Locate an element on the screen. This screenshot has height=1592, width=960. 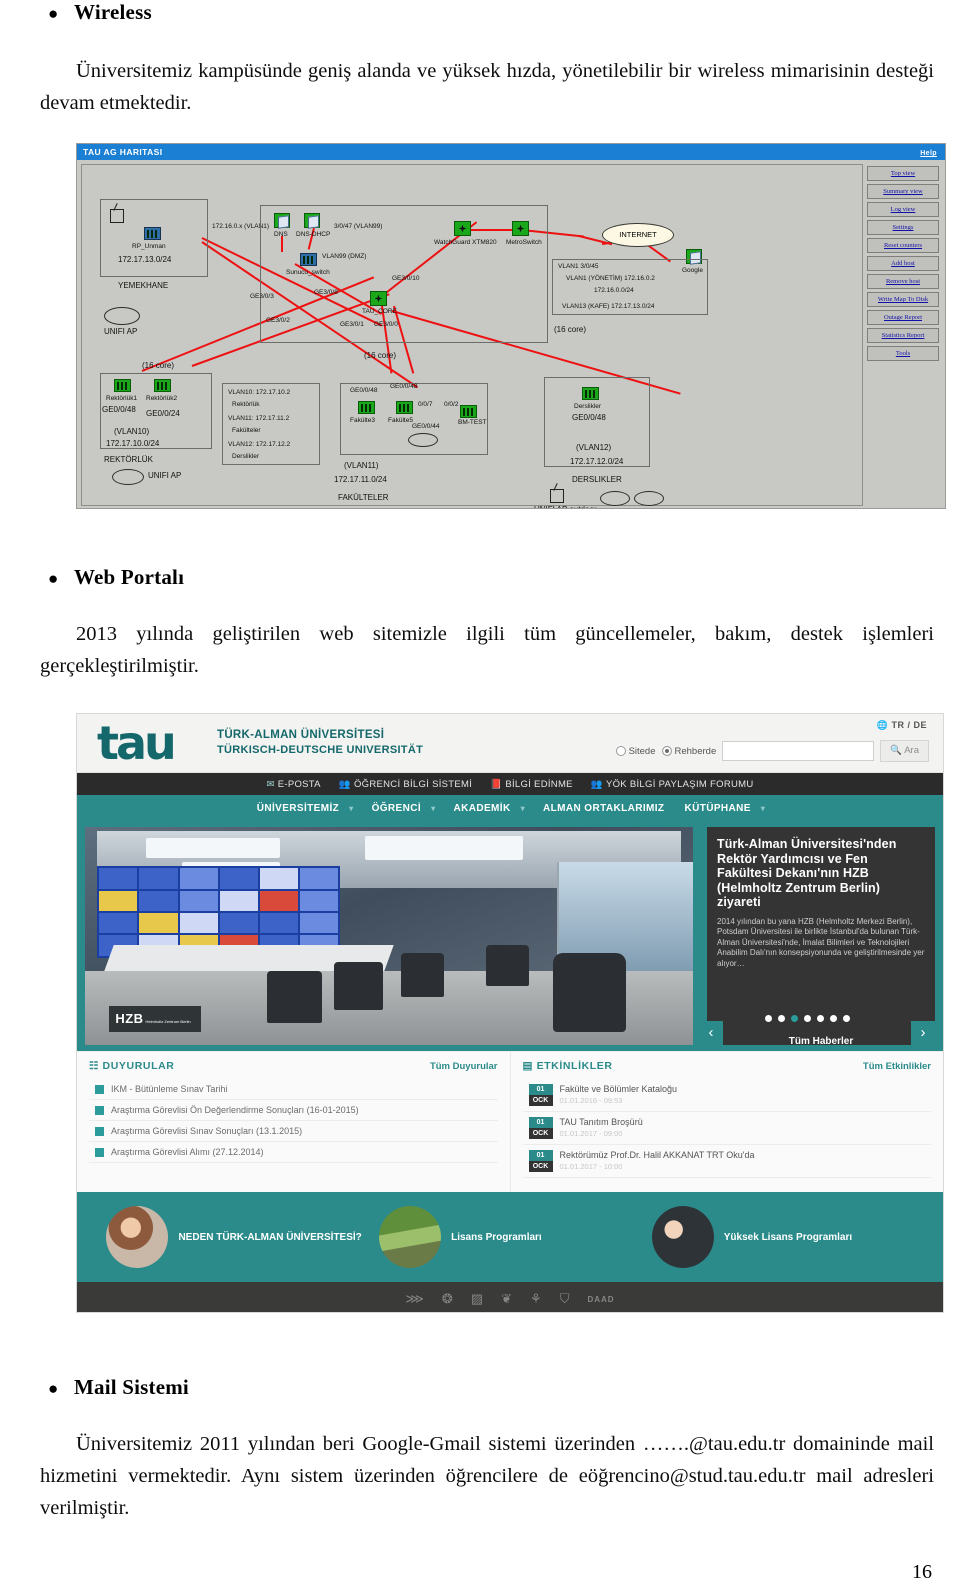
event-title: TAU Tanıtım Broşürü is located at coordinates (601, 1122).